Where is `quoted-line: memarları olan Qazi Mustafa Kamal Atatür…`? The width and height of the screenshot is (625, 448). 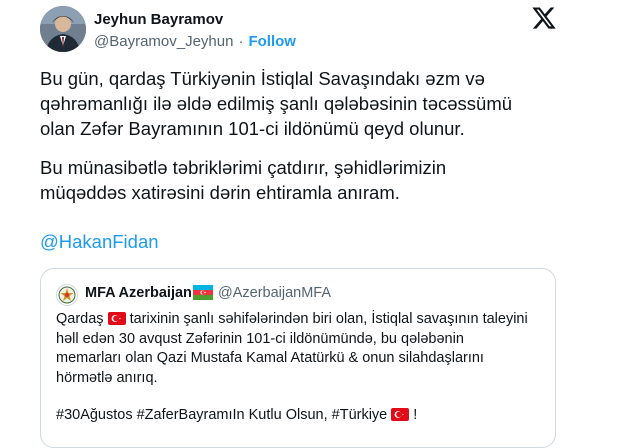 quoted-line: memarları olan Qazi Mustafa Kamal Atatür… is located at coordinates (270, 358).